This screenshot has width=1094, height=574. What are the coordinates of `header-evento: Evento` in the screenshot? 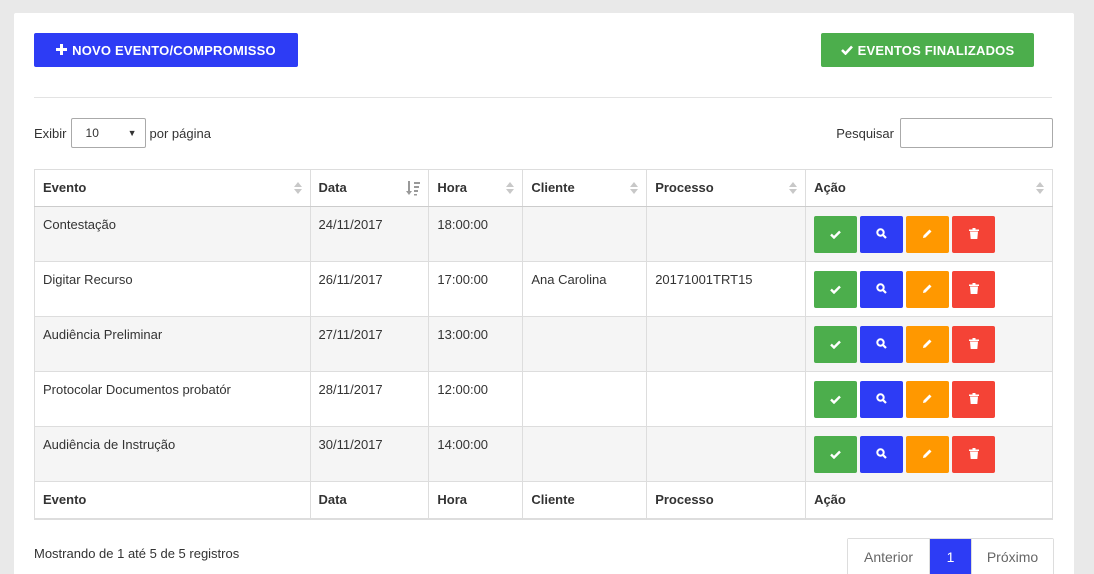 It's located at (172, 188).